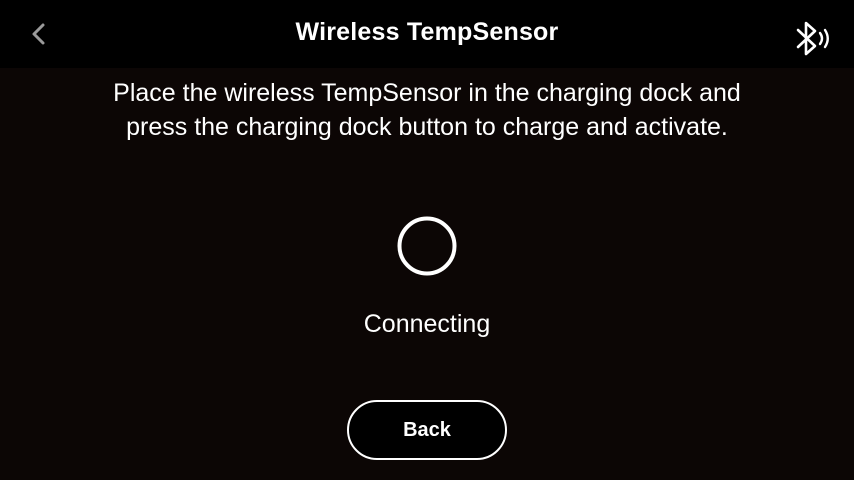  I want to click on page-title: Wireless TempSensor, so click(427, 32).